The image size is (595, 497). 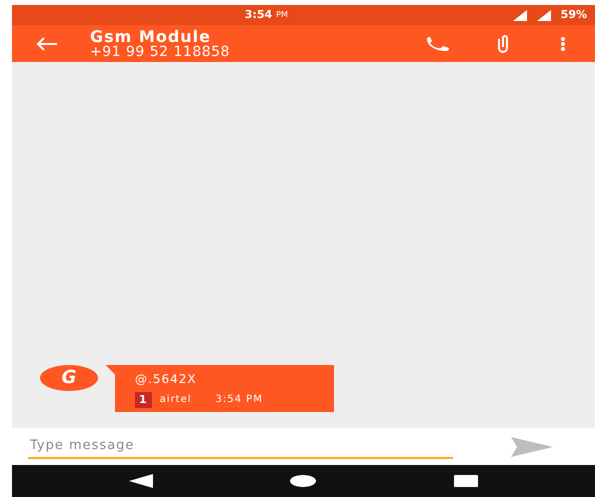 What do you see at coordinates (563, 43) in the screenshot?
I see `more-options-icon` at bounding box center [563, 43].